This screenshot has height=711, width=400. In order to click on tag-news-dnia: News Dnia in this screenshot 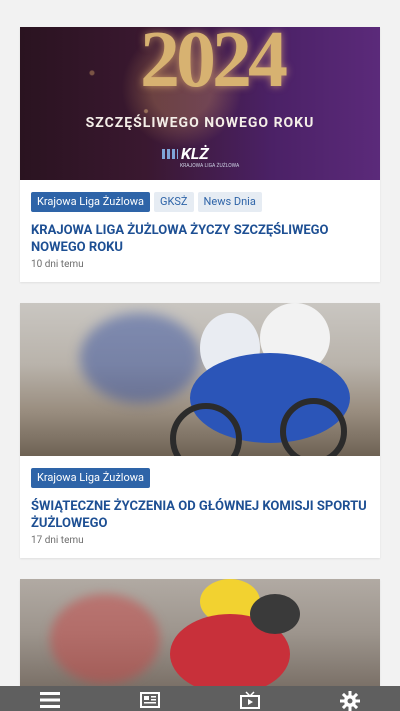, I will do `click(229, 202)`.